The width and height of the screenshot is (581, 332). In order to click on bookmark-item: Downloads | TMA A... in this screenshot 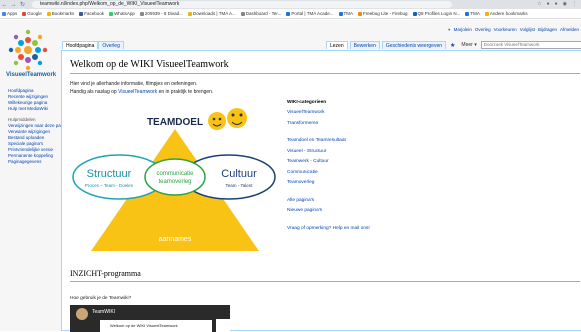, I will do `click(211, 13)`.